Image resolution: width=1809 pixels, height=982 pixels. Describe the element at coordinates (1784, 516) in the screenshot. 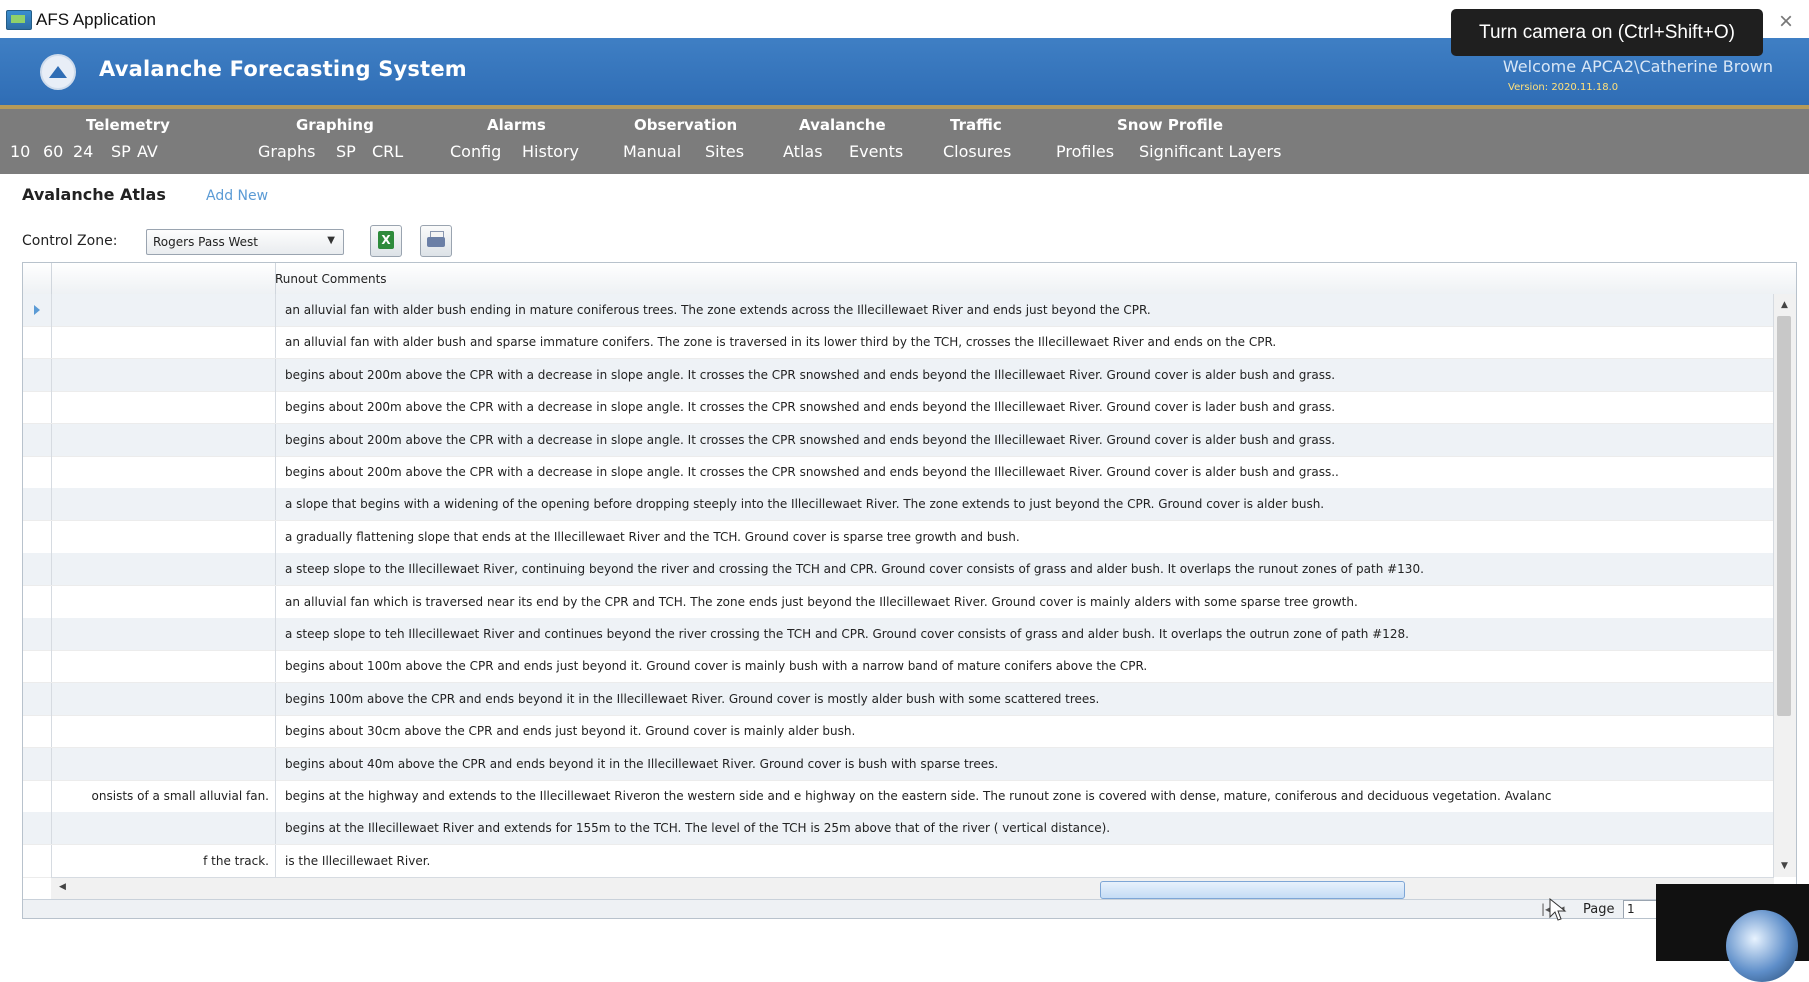

I see `vertical-scroll-thumb` at that location.